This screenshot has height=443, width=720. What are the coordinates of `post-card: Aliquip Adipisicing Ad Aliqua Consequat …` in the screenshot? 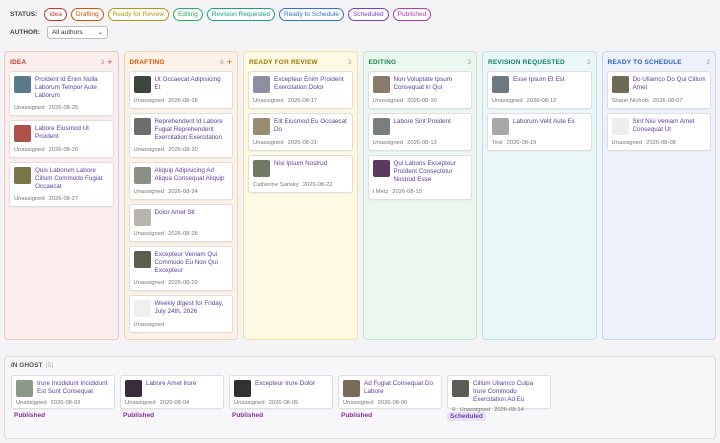 It's located at (180, 181).